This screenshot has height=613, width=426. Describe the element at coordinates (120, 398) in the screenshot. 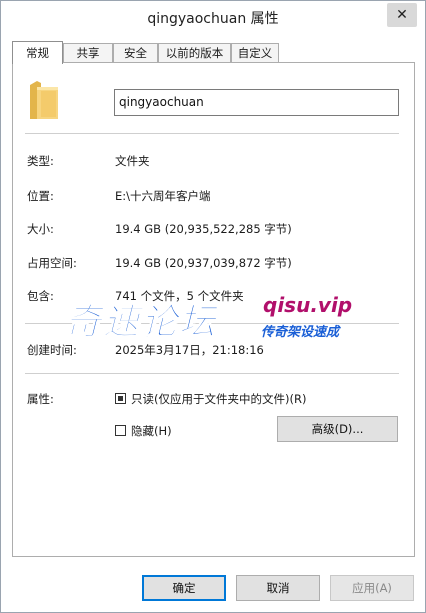

I see `readonly-checkbox` at that location.